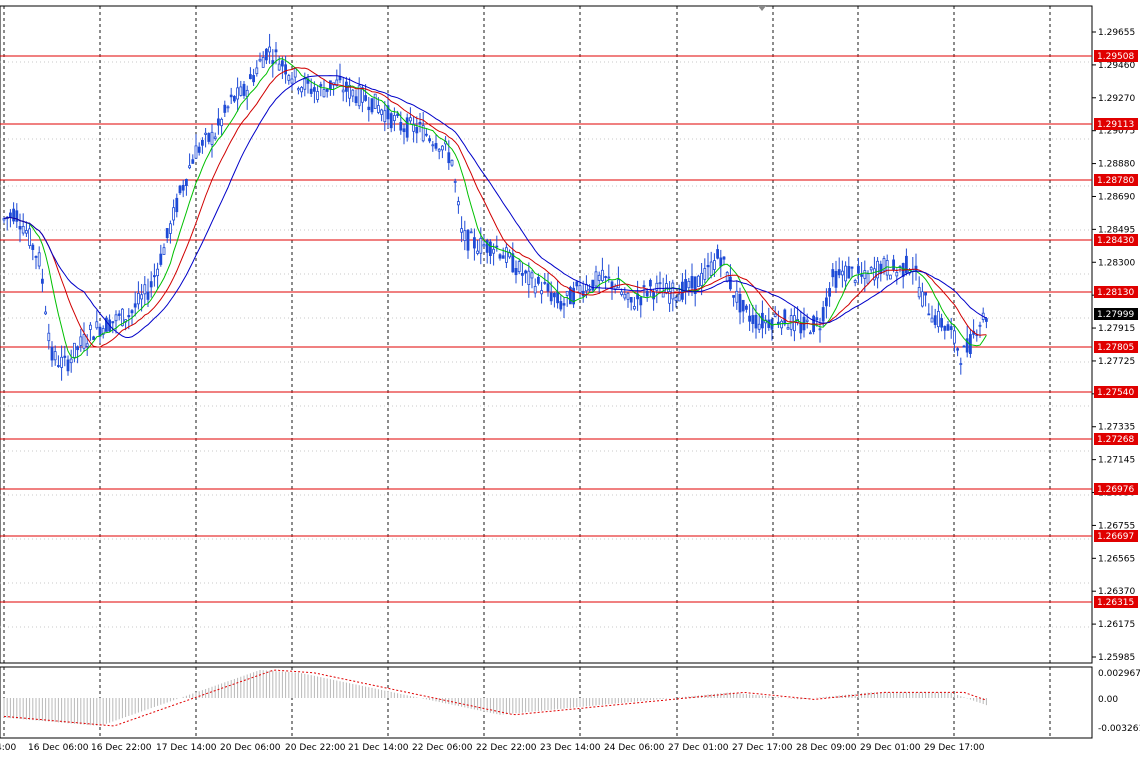 The width and height of the screenshot is (1140, 759). Describe the element at coordinates (1116, 165) in the screenshot. I see `price-axis-label: 1.28880` at that location.